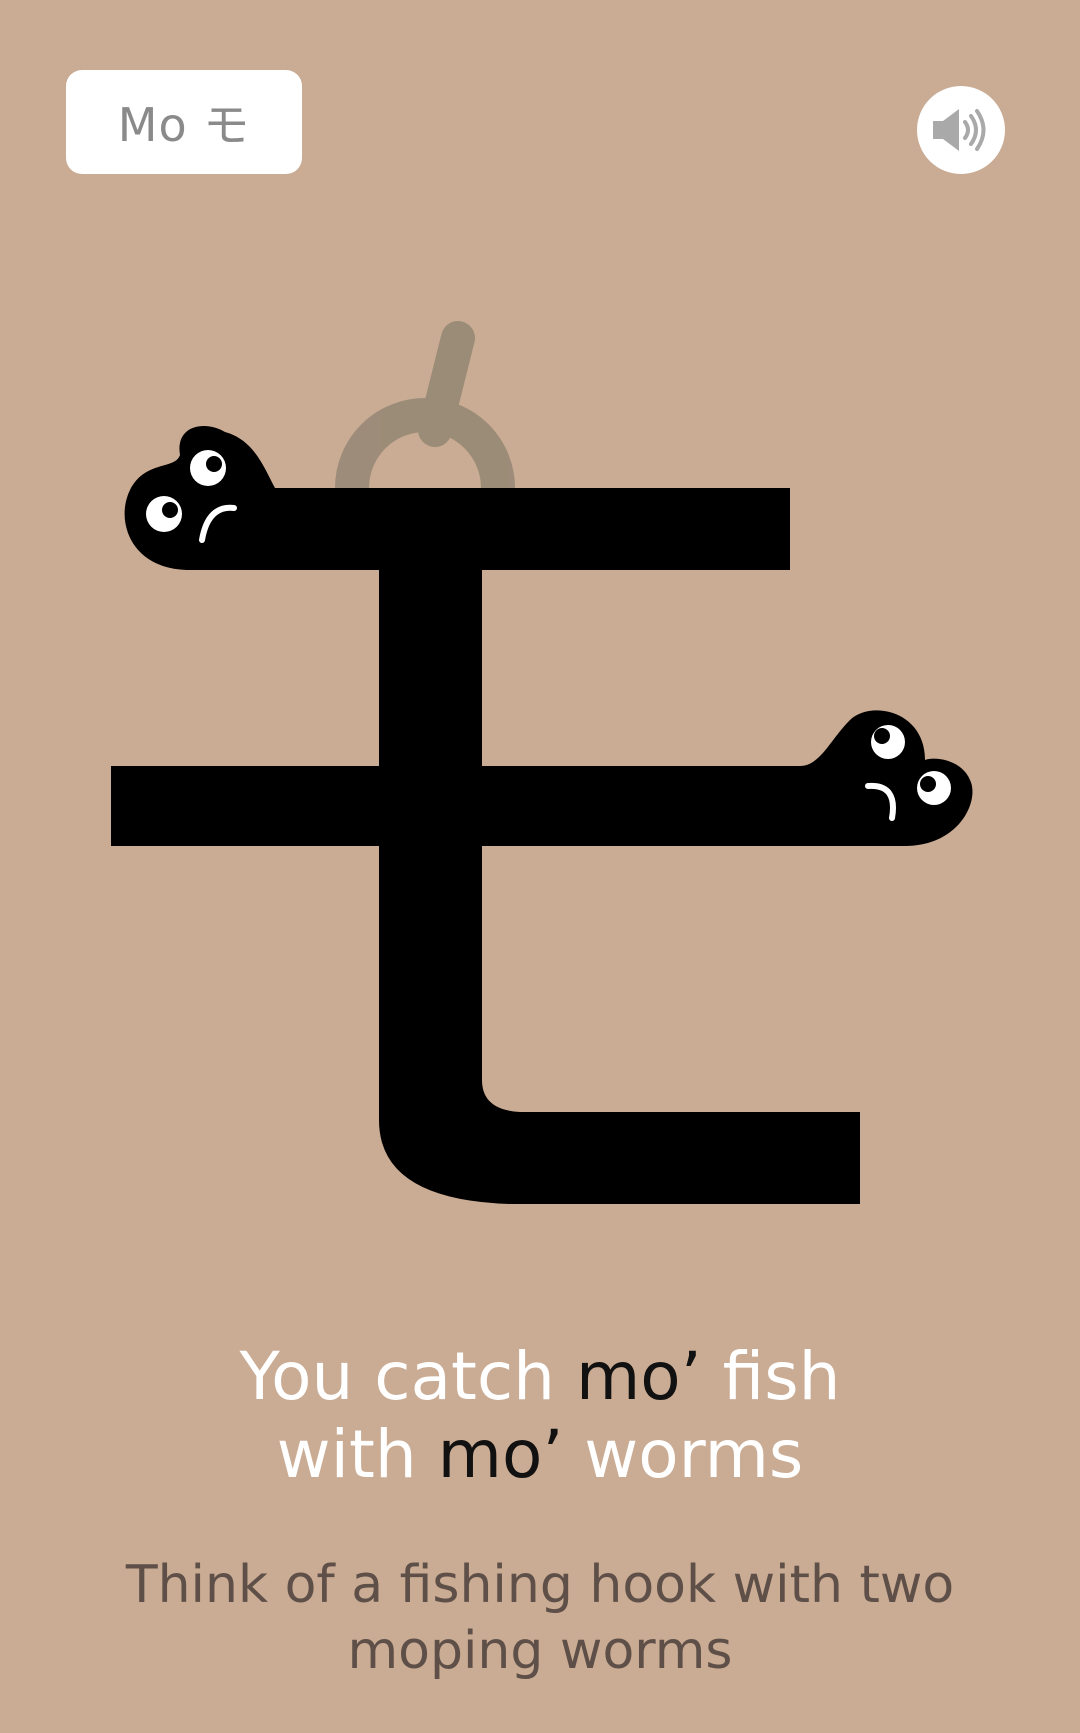 The image size is (1080, 1733). I want to click on mnemonic-line-1: You catch mo’ fish, so click(540, 1377).